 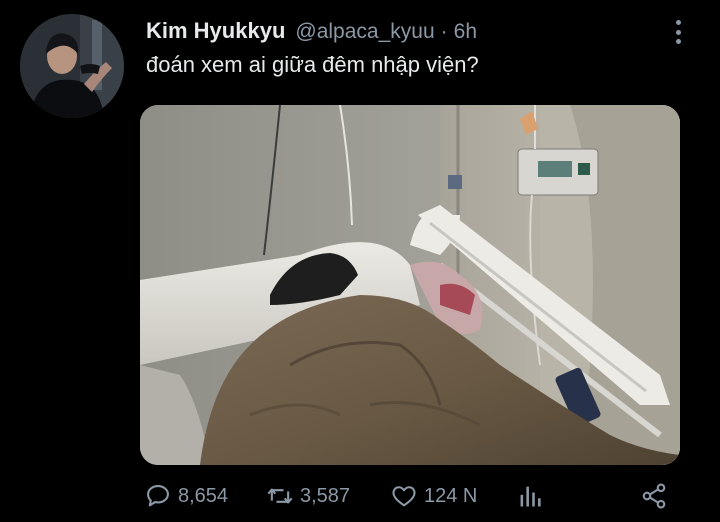 I want to click on share-icon, so click(x=654, y=496).